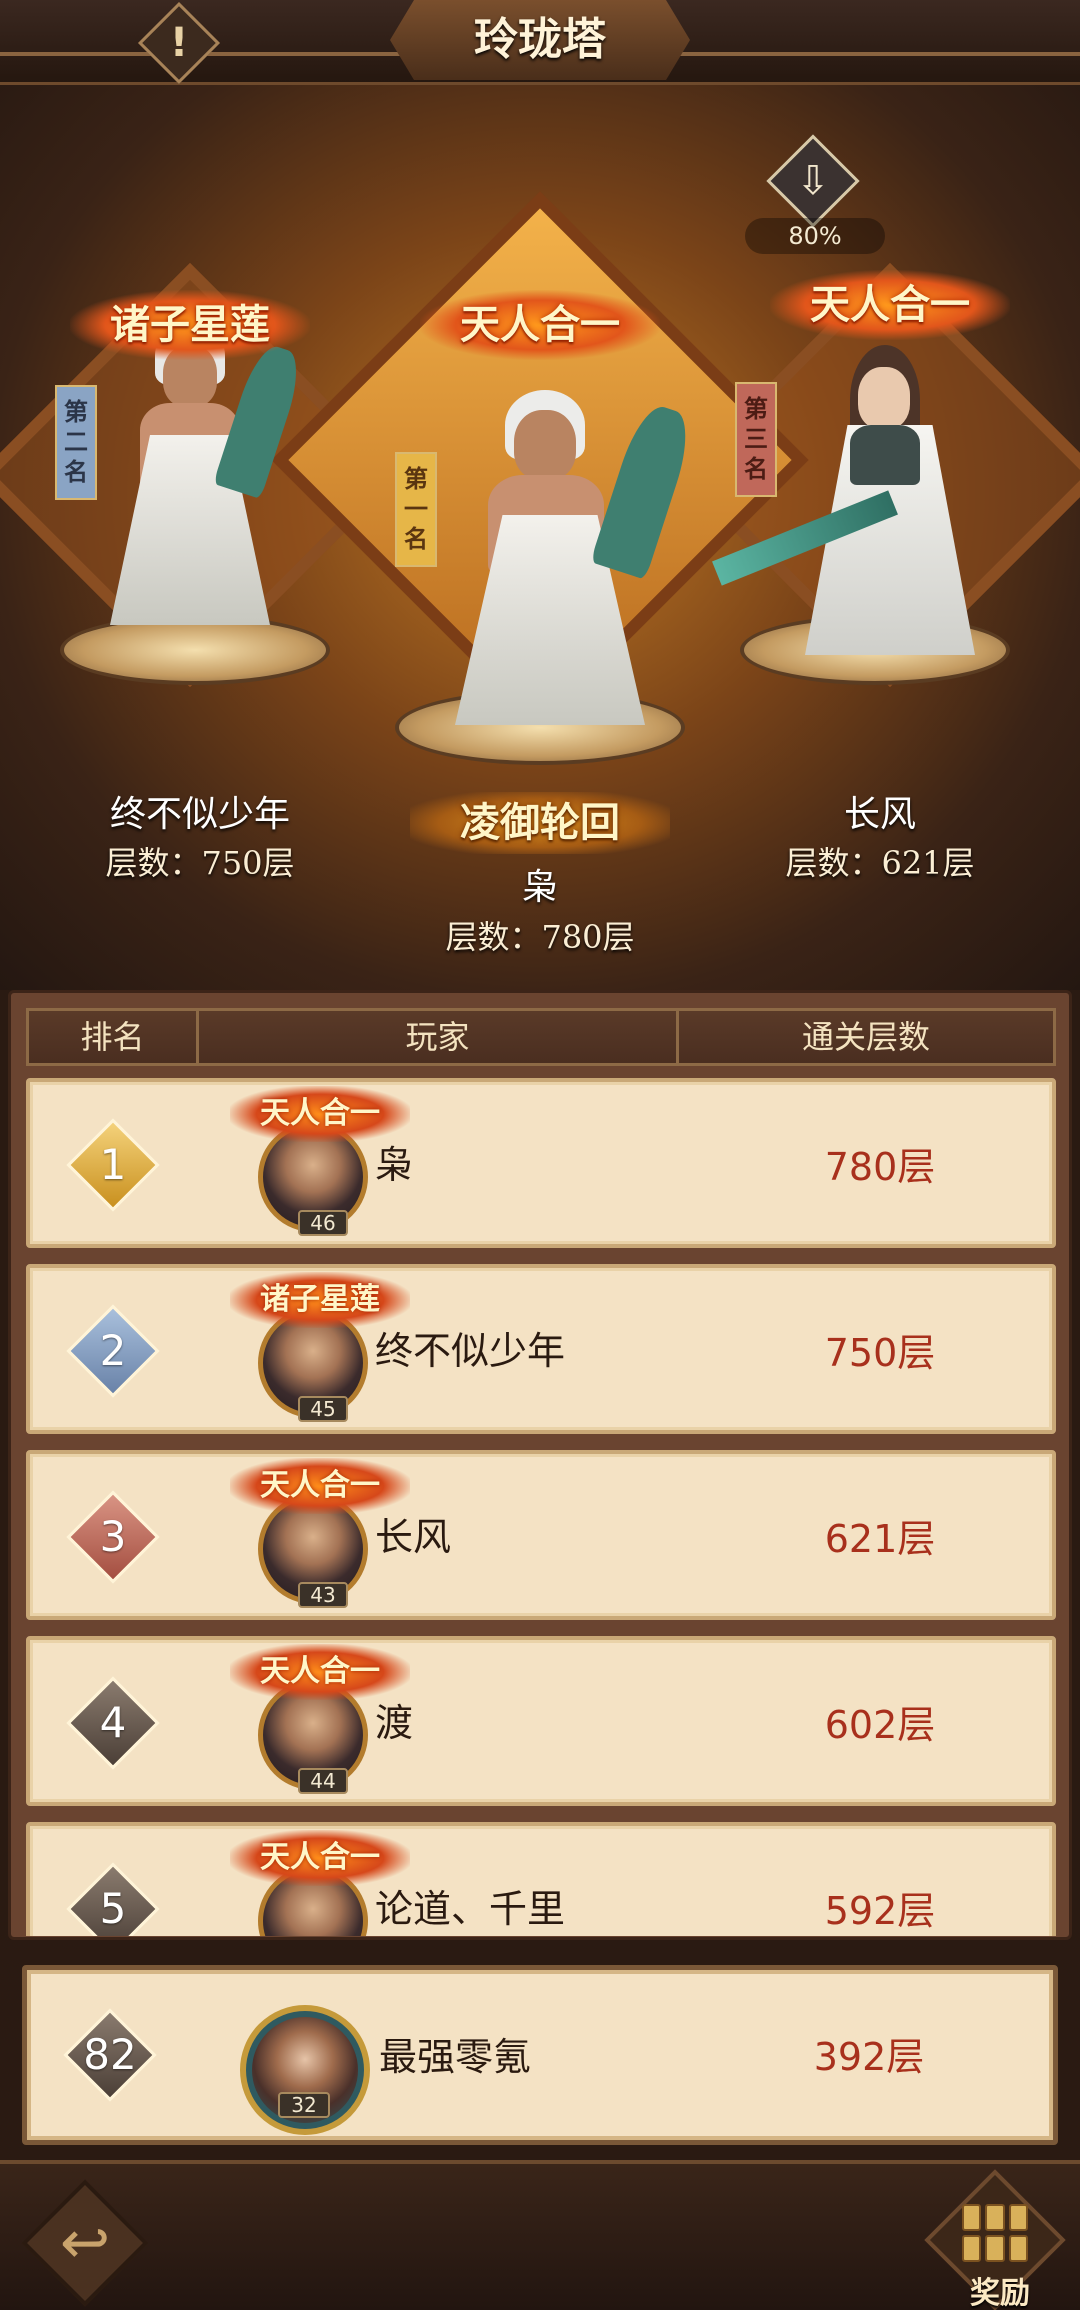 The image size is (1080, 2310). I want to click on player-name: 终不似少年, so click(470, 1351).